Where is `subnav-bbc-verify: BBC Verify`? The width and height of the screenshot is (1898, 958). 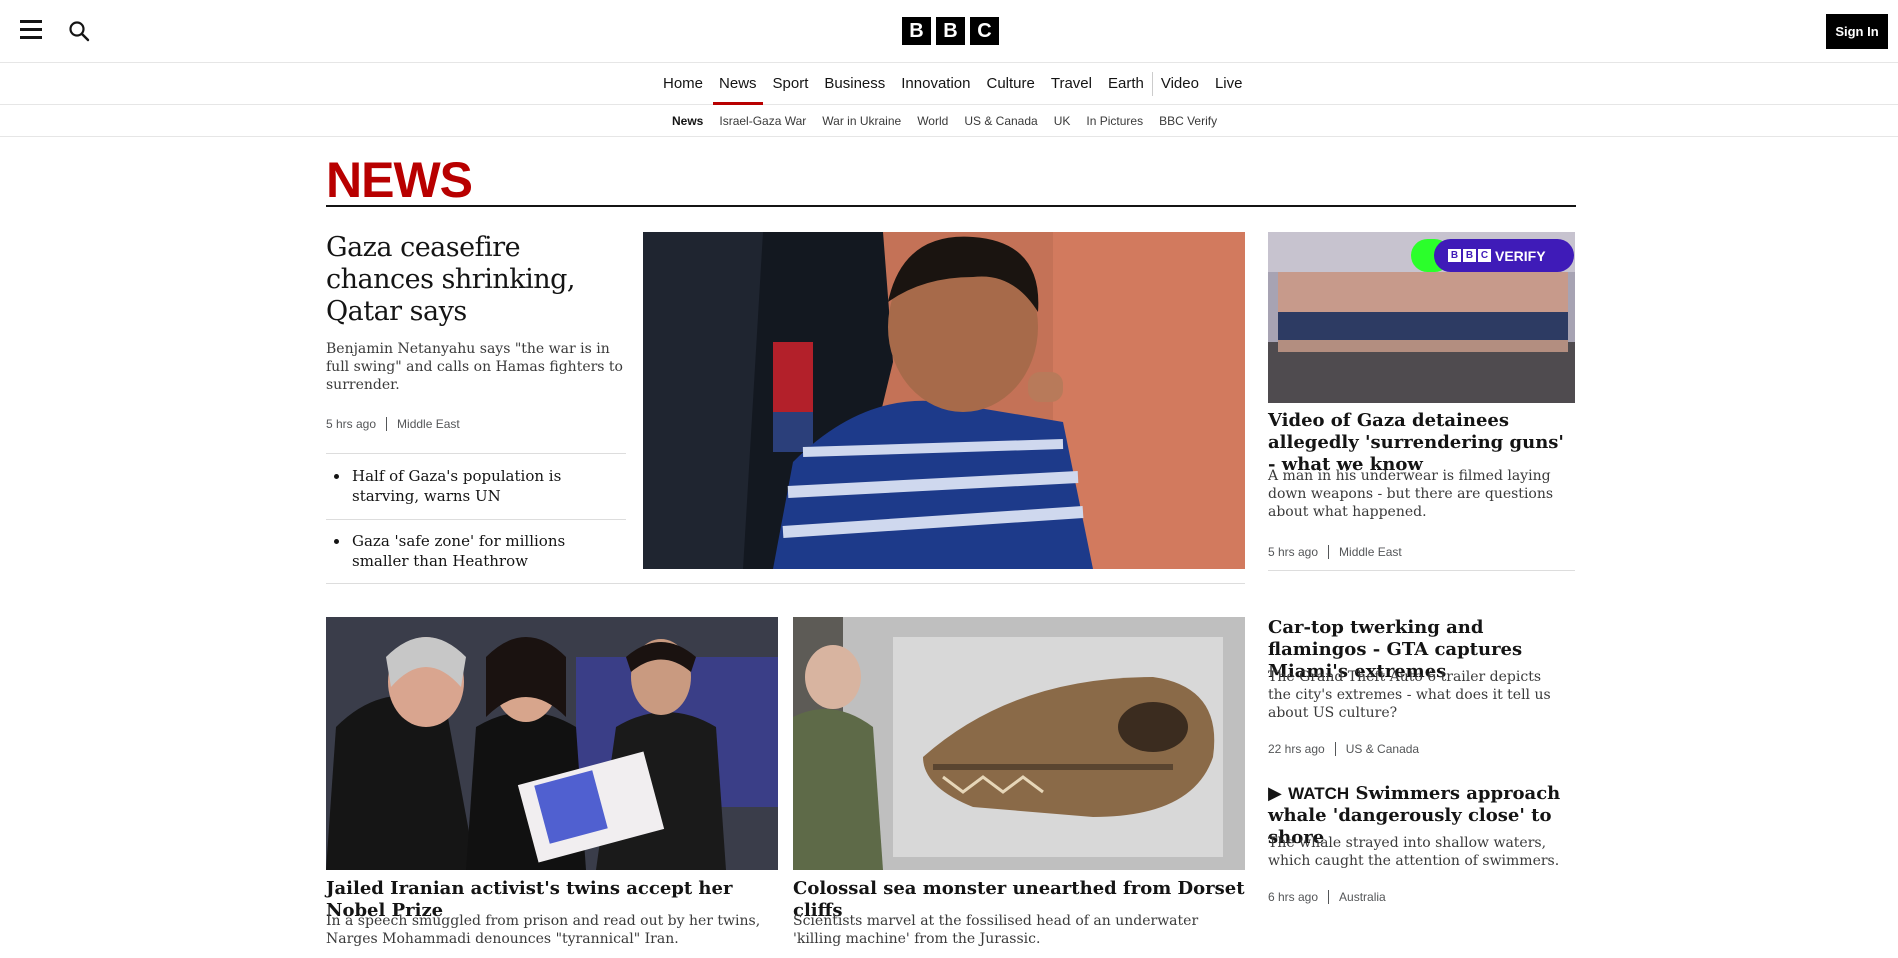
subnav-bbc-verify: BBC Verify is located at coordinates (1188, 121).